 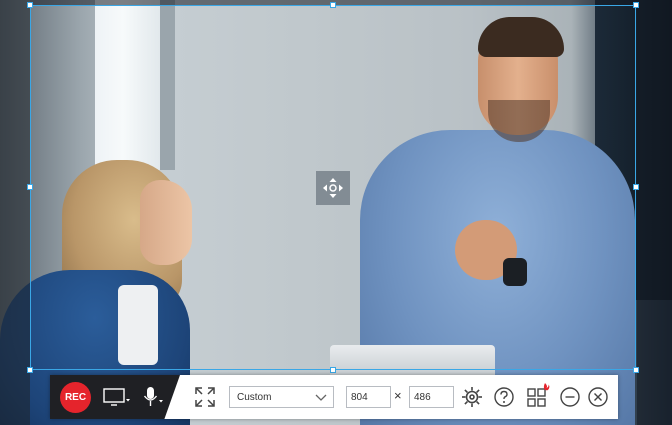 I want to click on minimize-icon, so click(x=570, y=397).